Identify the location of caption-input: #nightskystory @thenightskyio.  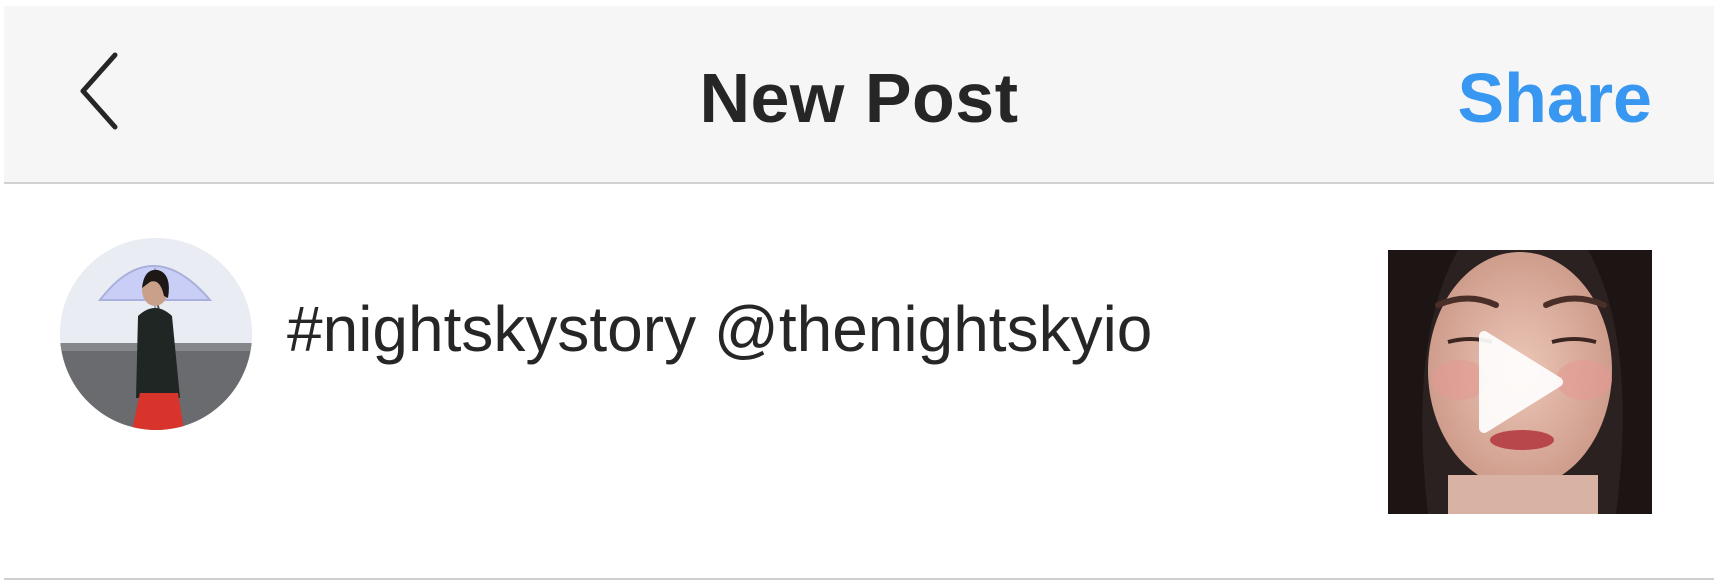
(719, 329).